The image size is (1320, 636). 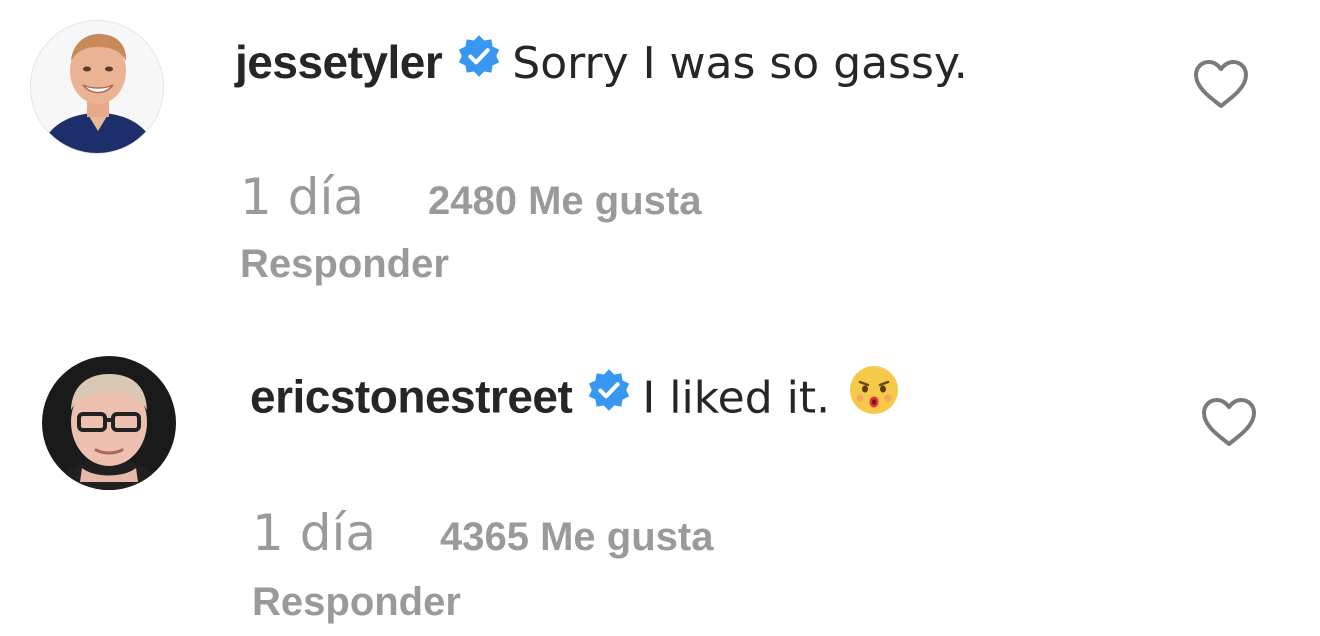 What do you see at coordinates (874, 396) in the screenshot?
I see `kissing-face-emoji-icon` at bounding box center [874, 396].